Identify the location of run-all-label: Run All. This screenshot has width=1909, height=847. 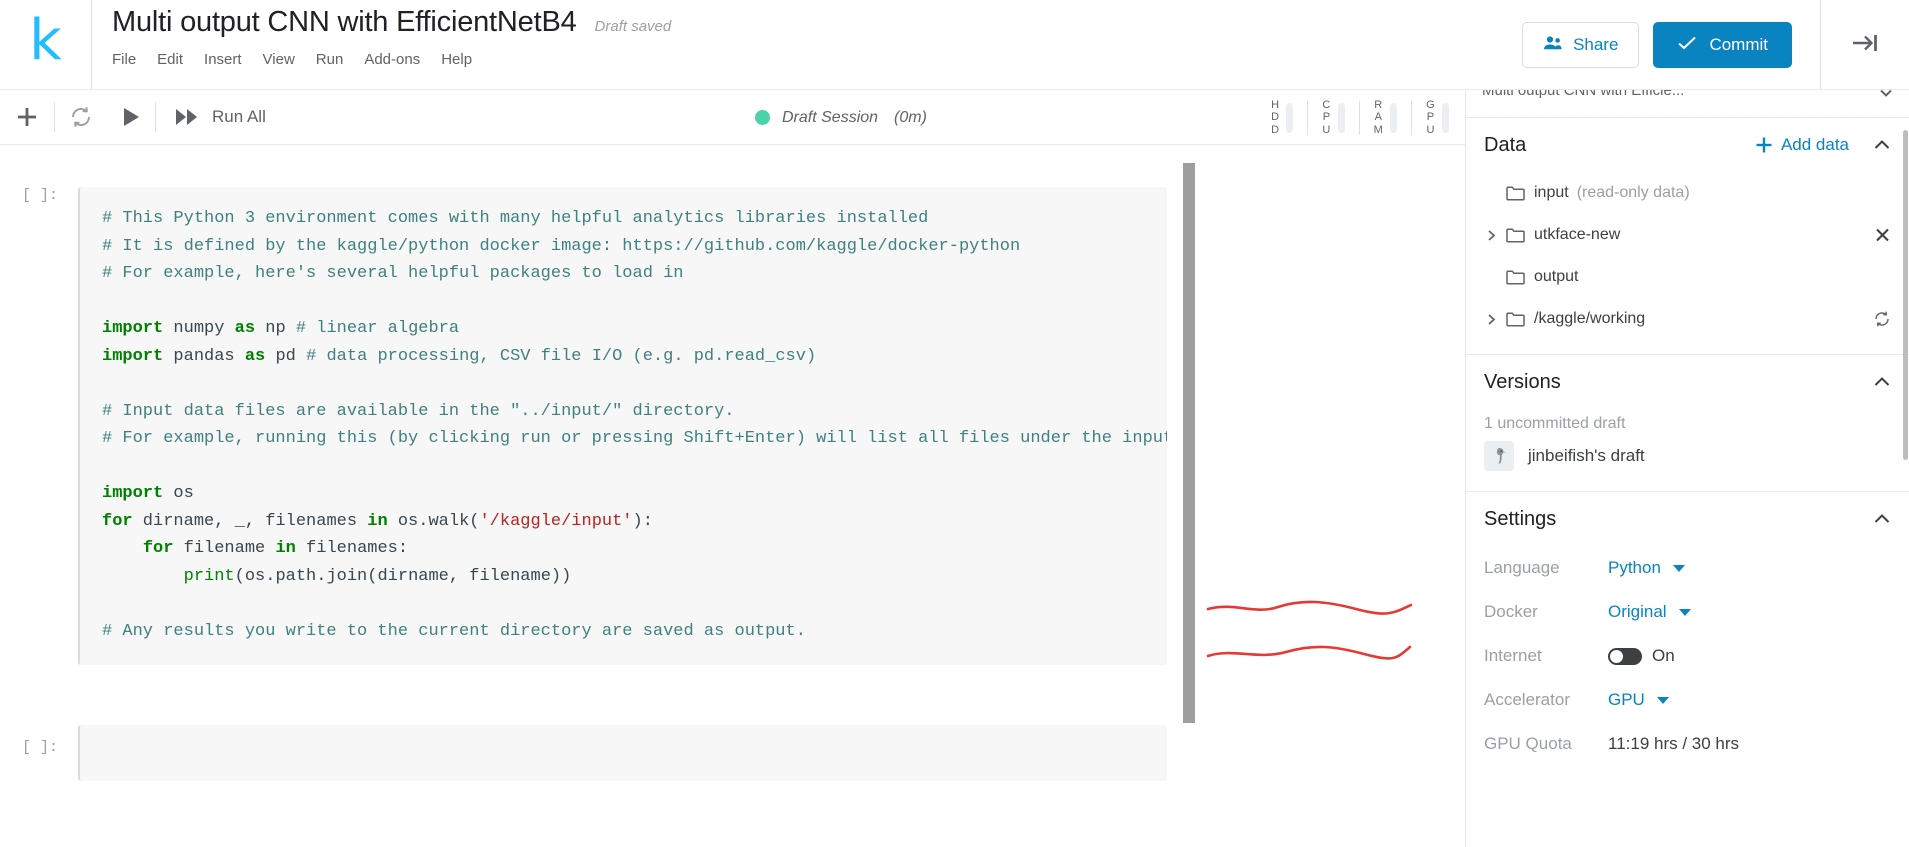
(239, 116).